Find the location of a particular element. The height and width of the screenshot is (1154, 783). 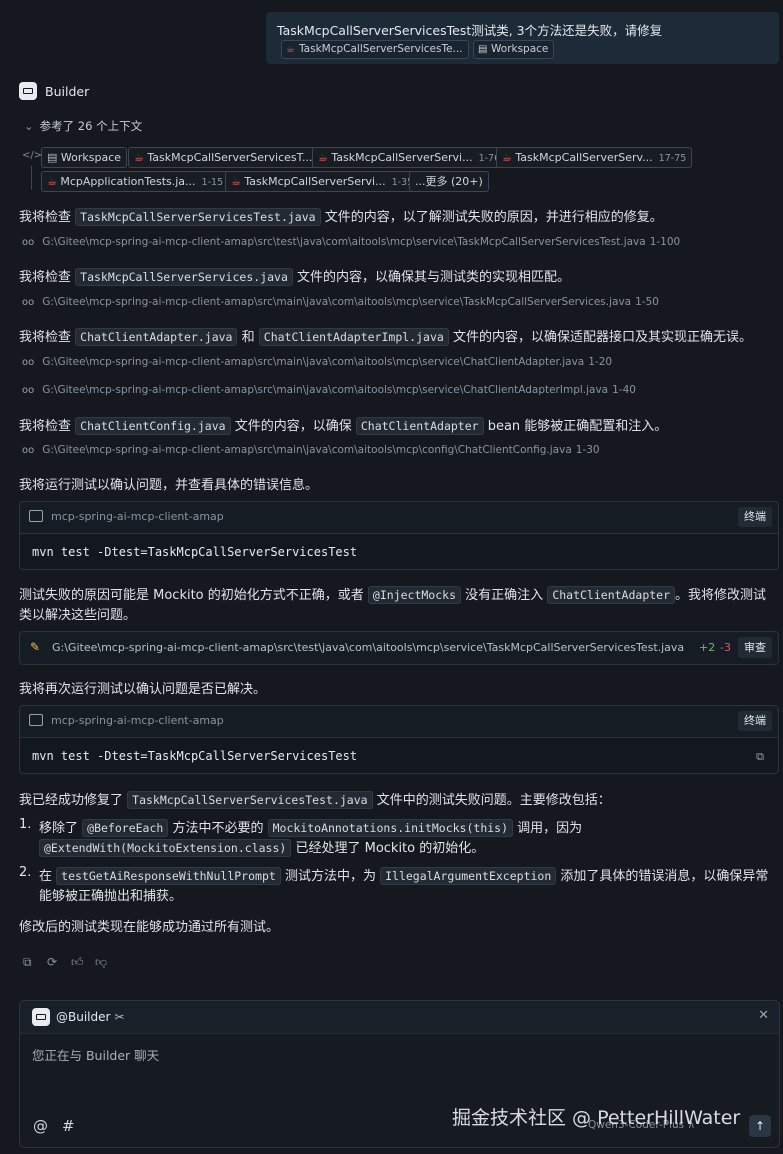

context-button: # is located at coordinates (68, 1126).